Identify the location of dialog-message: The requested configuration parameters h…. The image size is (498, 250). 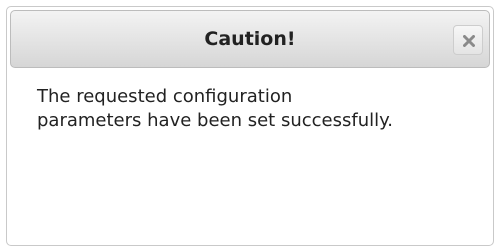
(215, 108).